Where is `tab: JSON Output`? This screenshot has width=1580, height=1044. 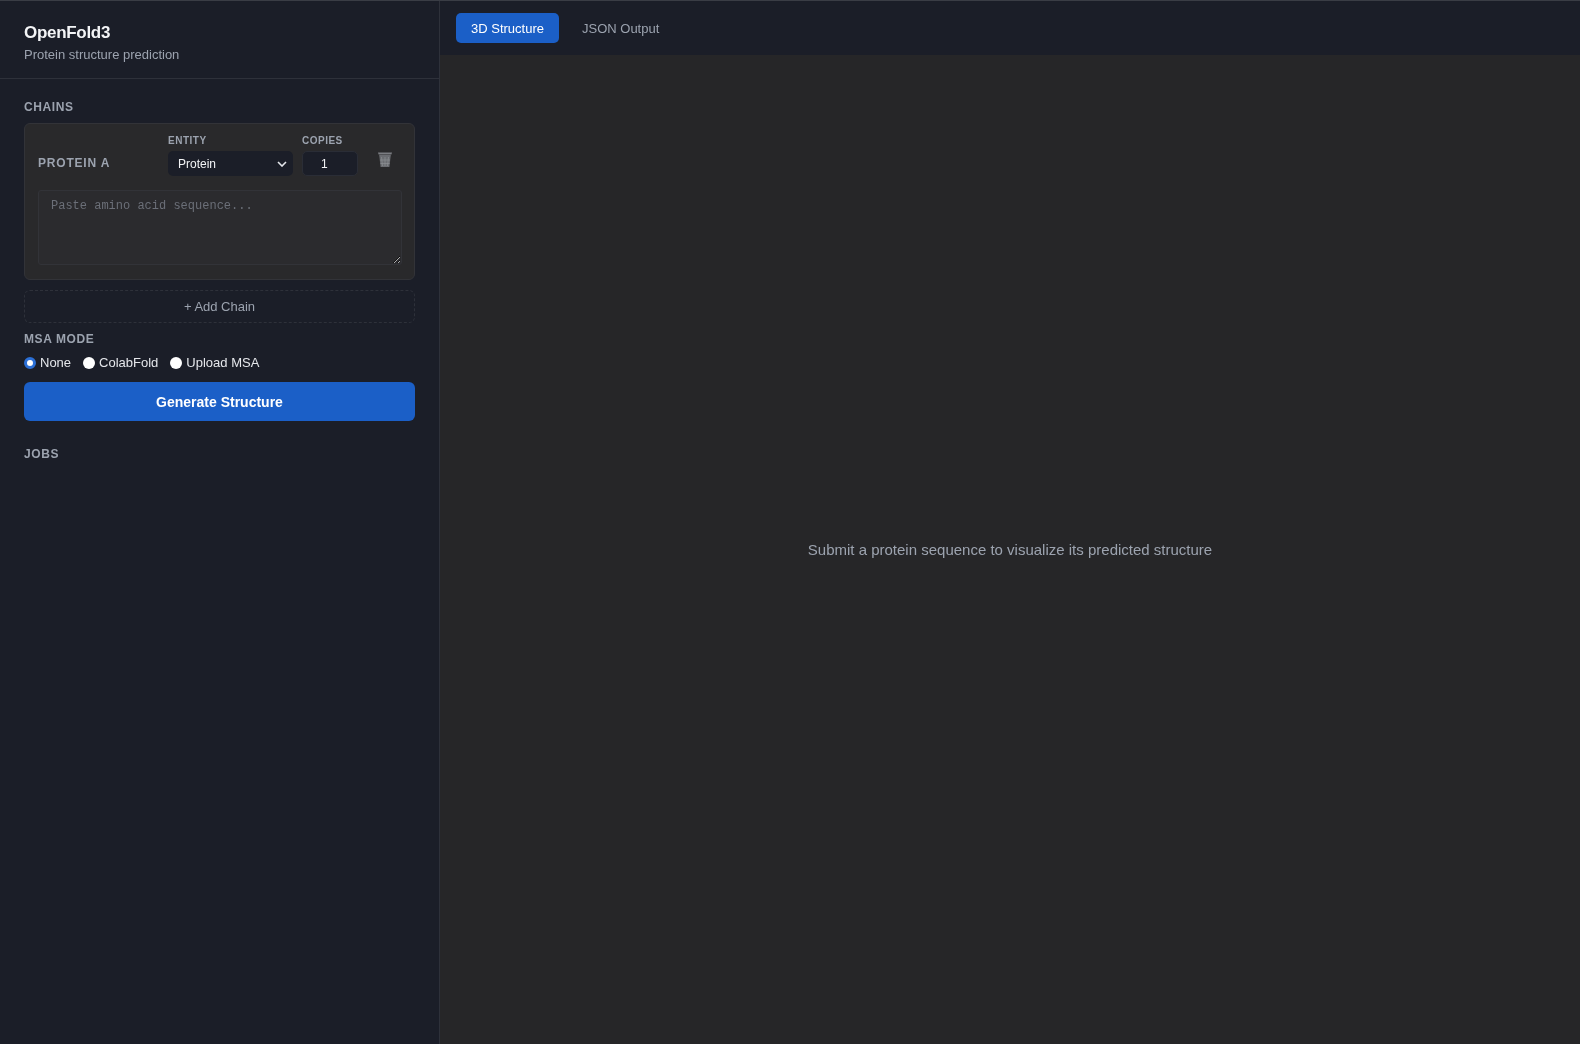 tab: JSON Output is located at coordinates (621, 28).